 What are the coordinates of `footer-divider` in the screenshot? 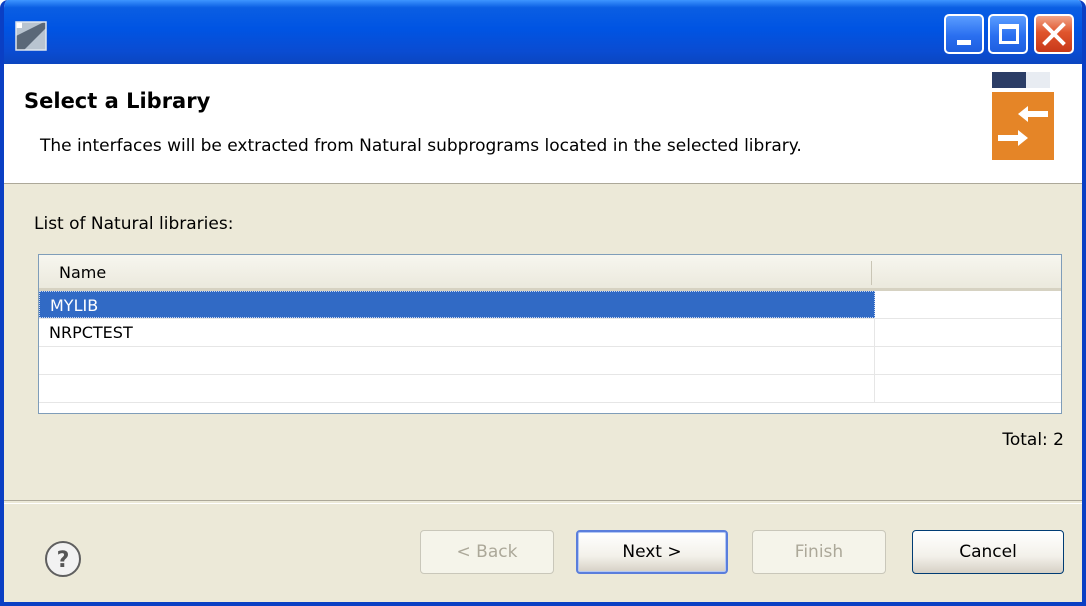 It's located at (543, 502).